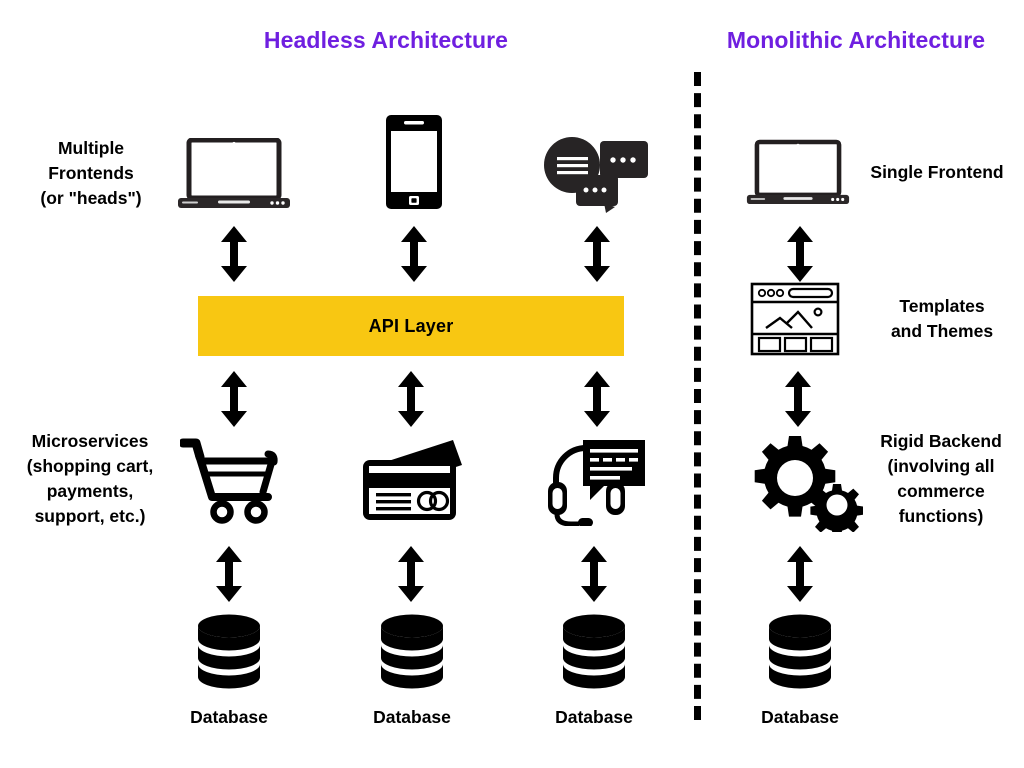 The width and height of the screenshot is (1024, 768). I want to click on api-layer-bar: API Layer, so click(411, 326).